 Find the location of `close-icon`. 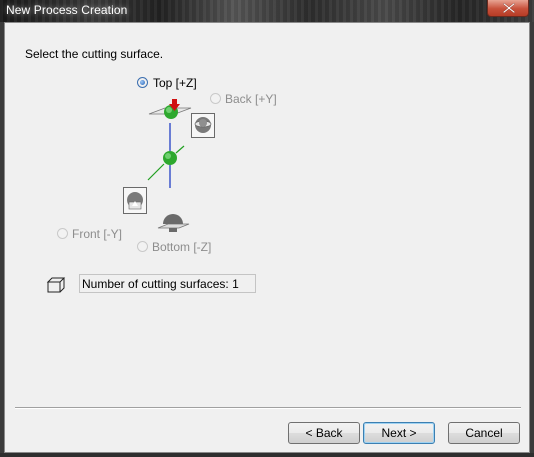

close-icon is located at coordinates (509, 8).